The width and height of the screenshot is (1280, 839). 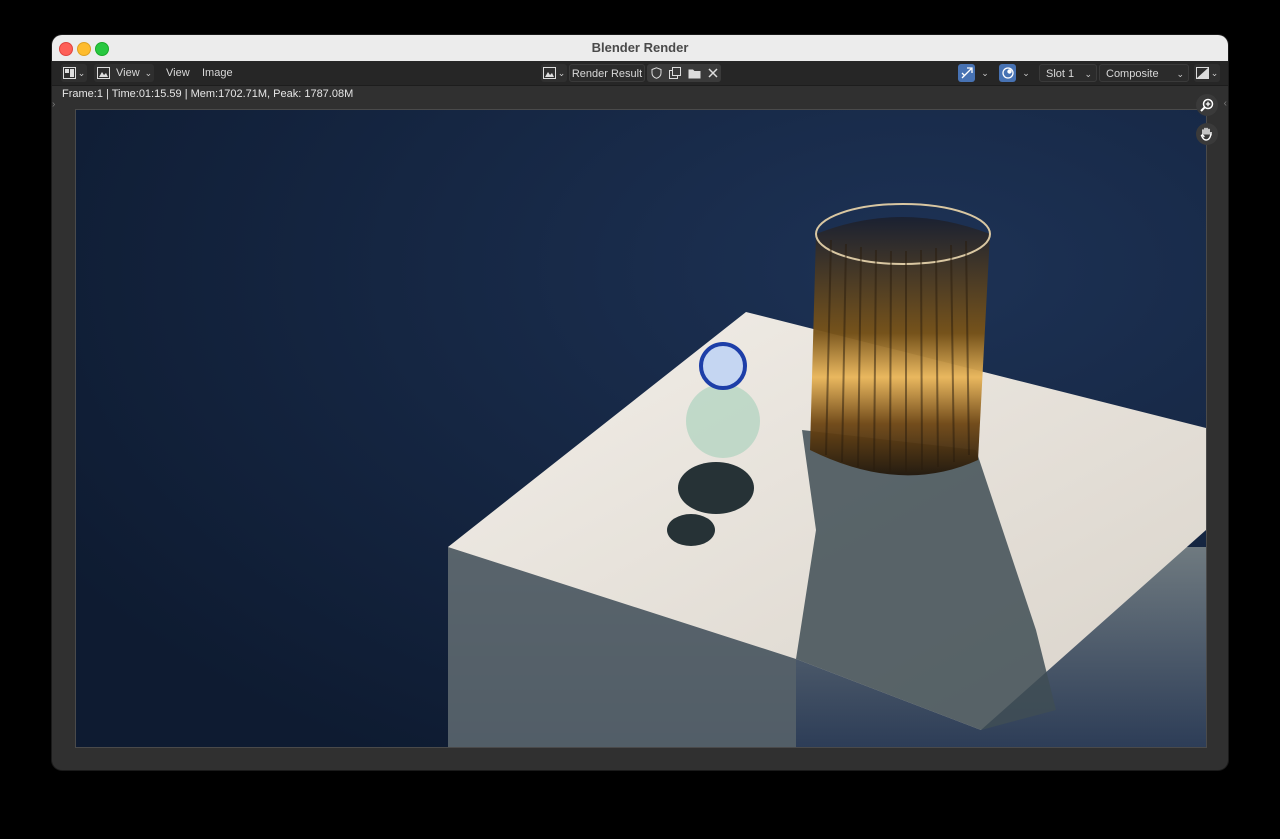 I want to click on duplicate-icon, so click(x=674, y=73).